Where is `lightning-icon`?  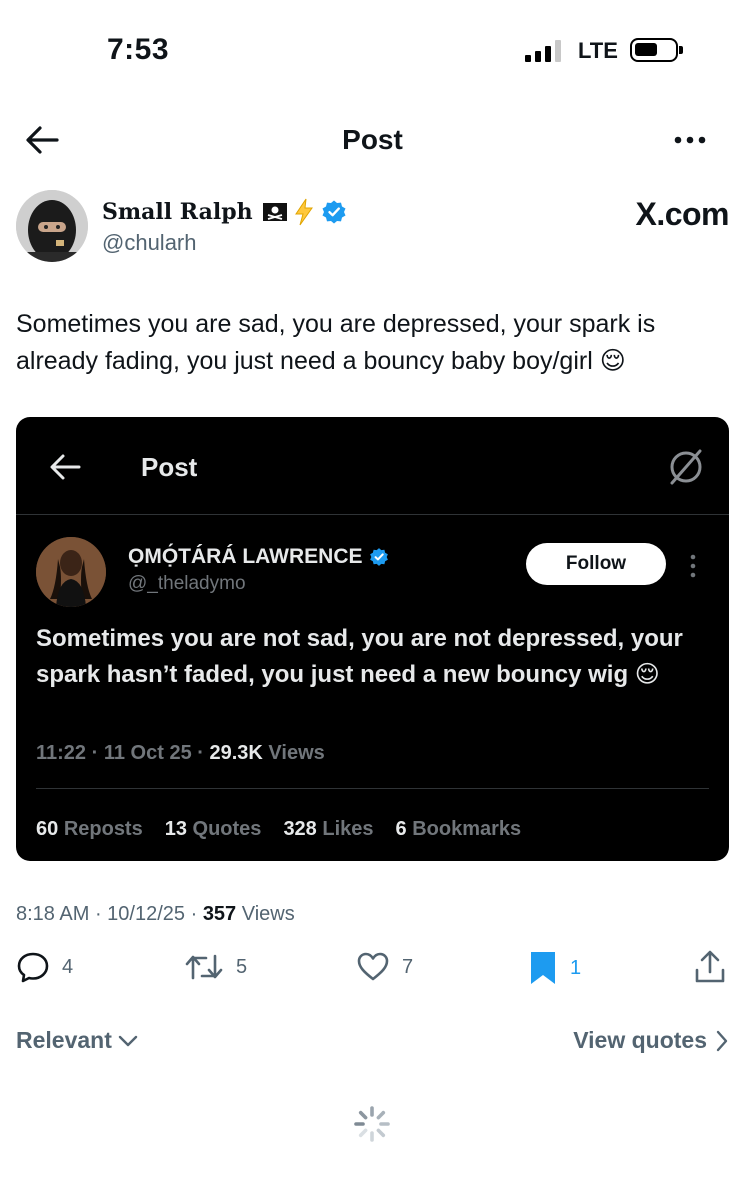
lightning-icon is located at coordinates (303, 212).